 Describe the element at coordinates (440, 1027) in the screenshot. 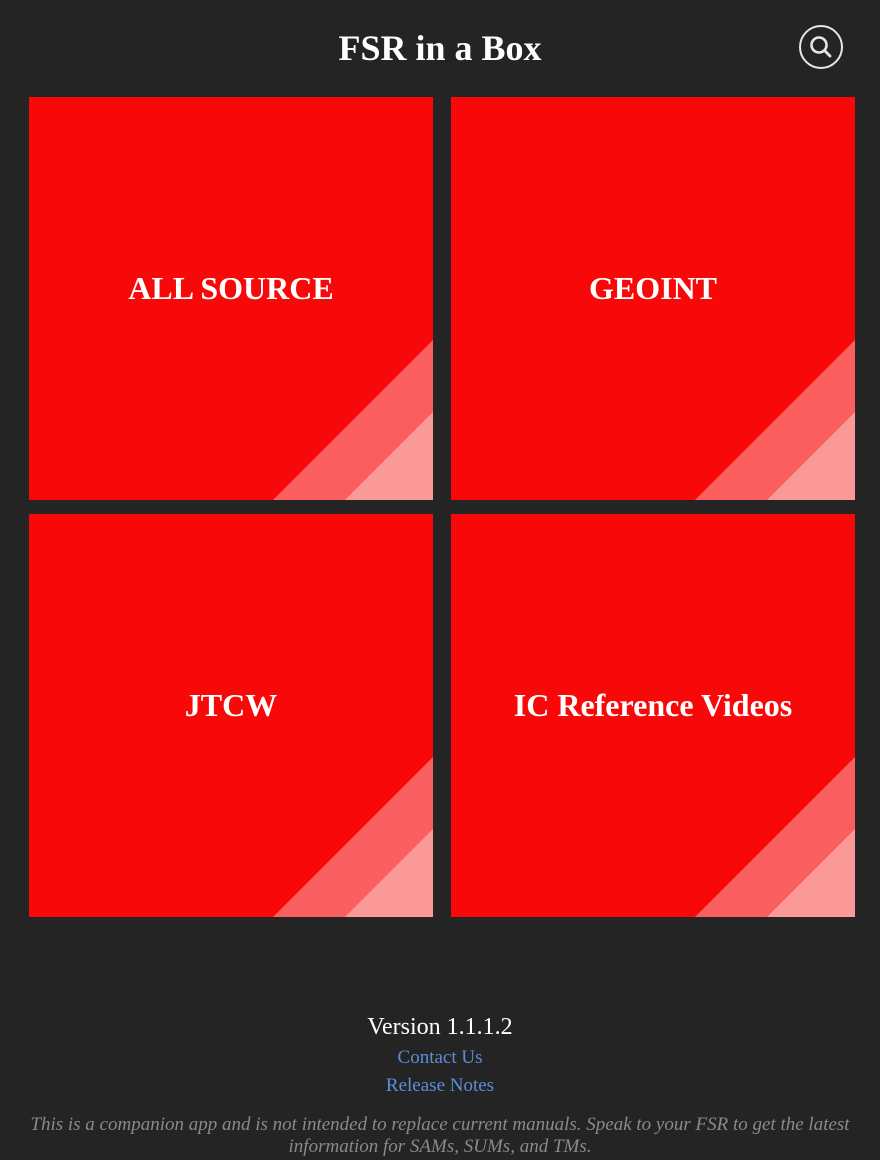

I see `version-text: Version 1.1.1.2` at that location.